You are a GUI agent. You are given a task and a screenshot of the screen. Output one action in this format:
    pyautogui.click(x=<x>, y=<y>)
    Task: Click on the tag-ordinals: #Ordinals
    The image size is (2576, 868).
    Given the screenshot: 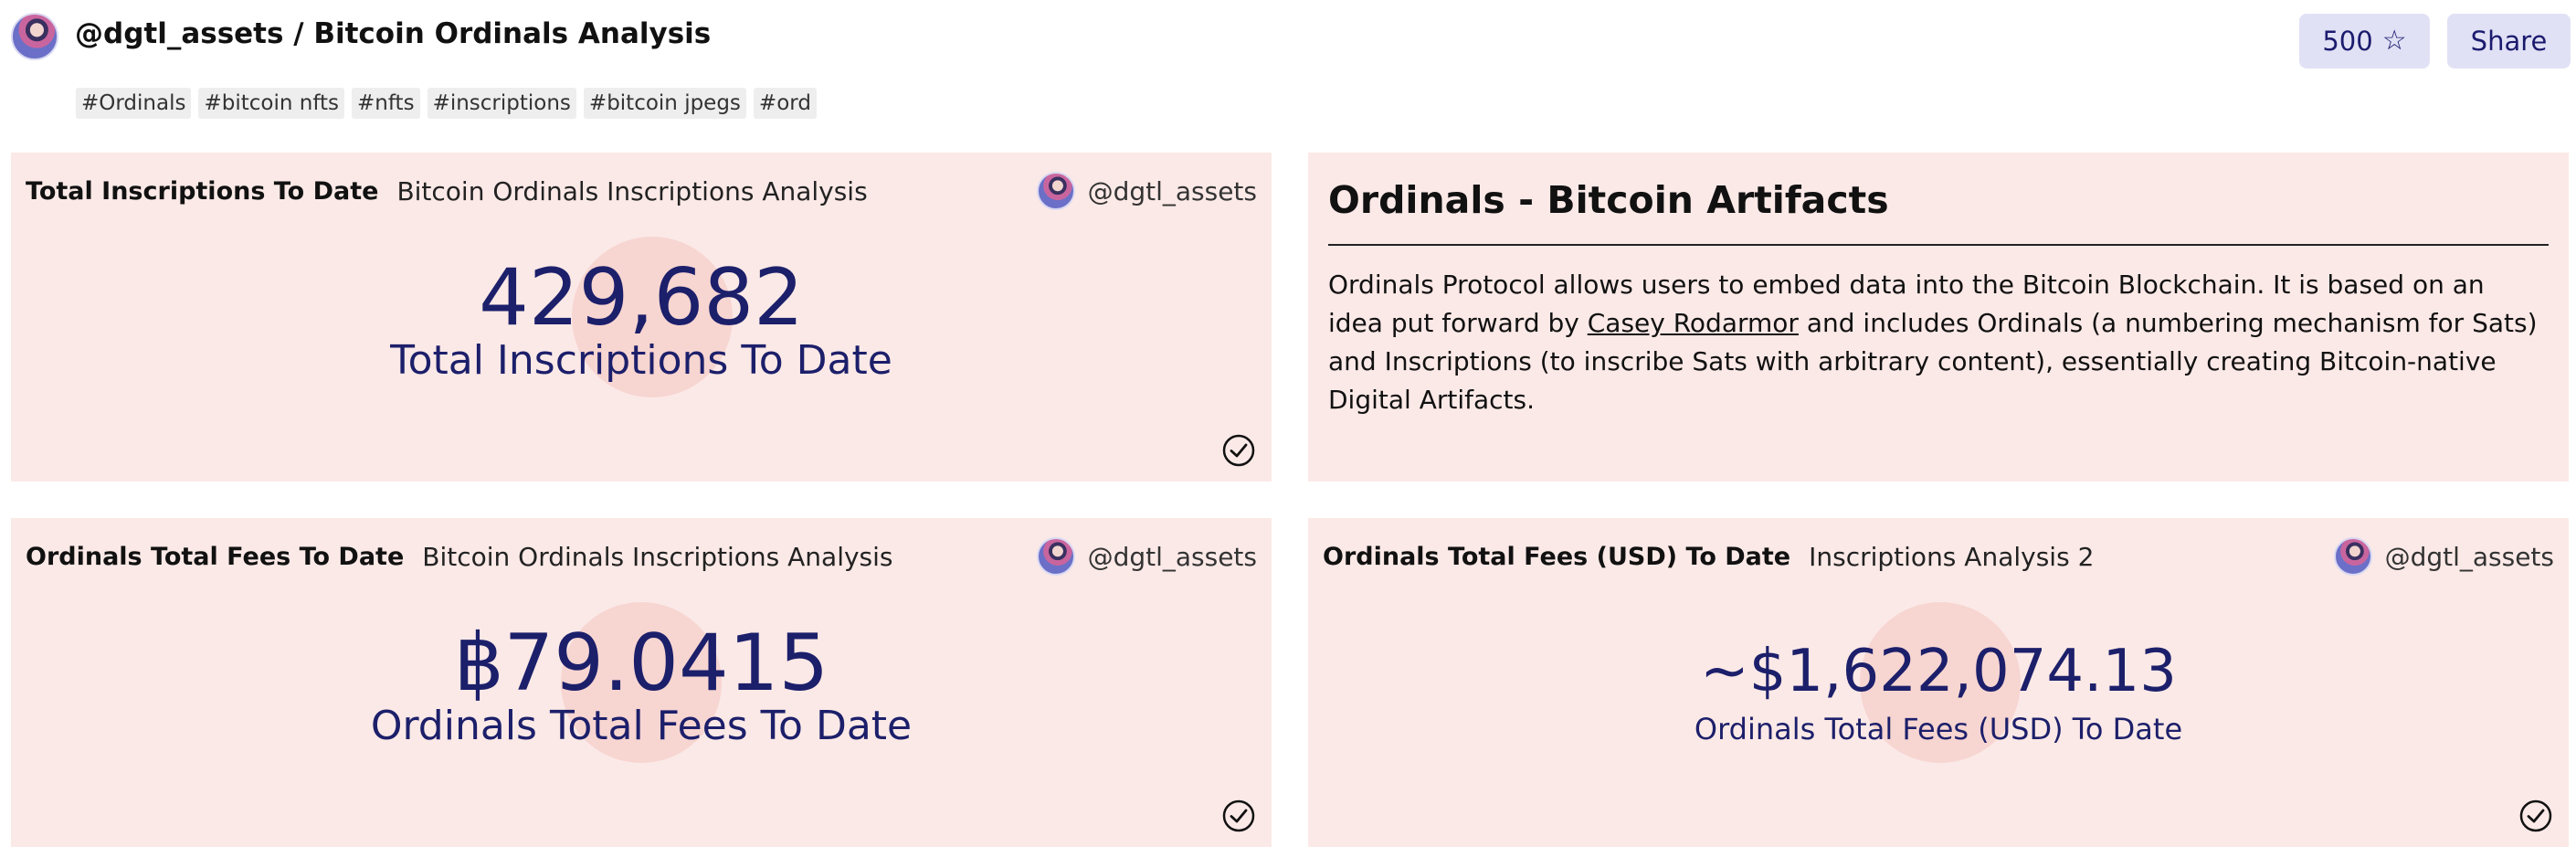 What is the action you would take?
    pyautogui.click(x=134, y=103)
    